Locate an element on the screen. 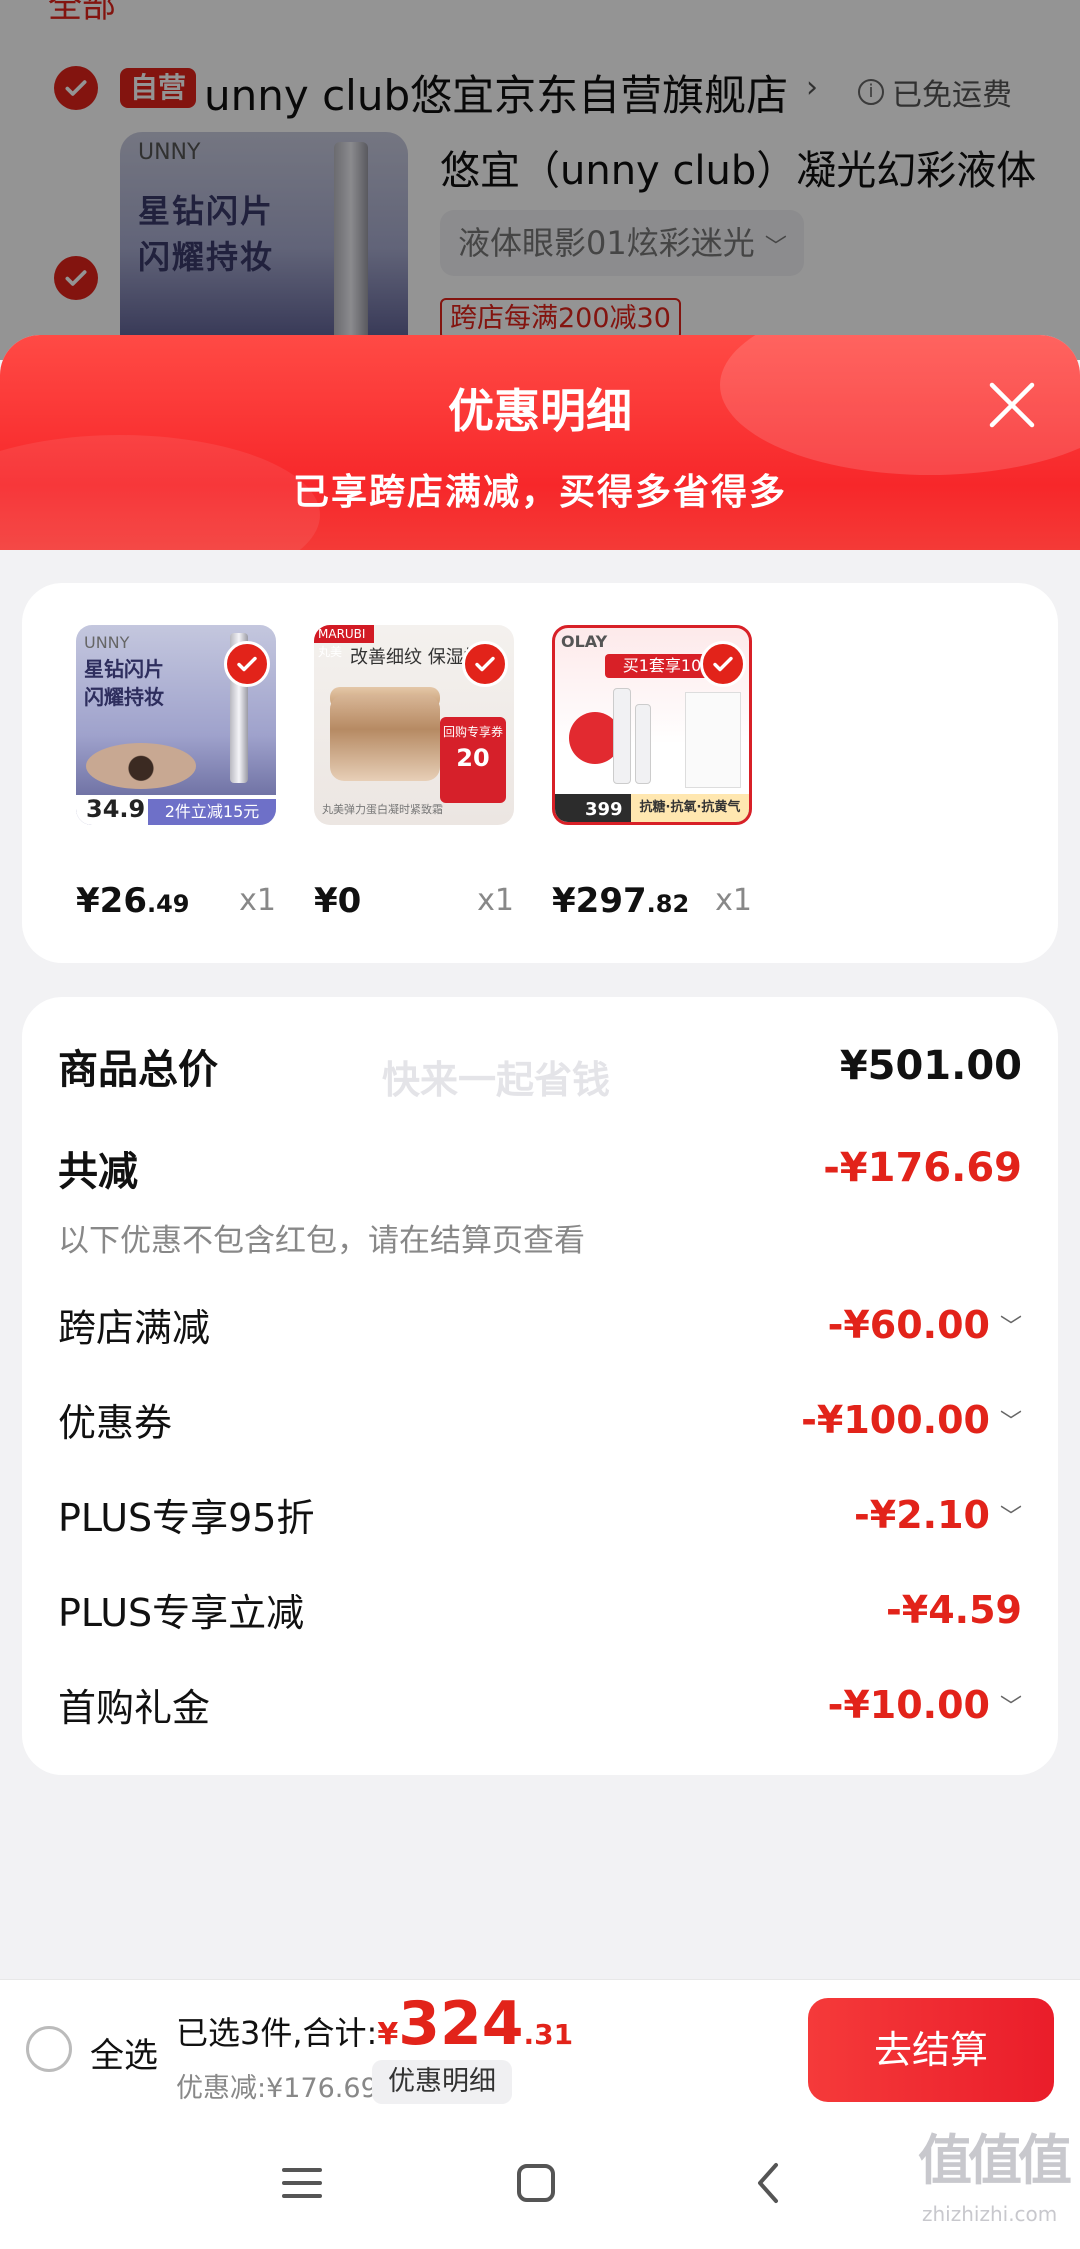 The image size is (1080, 2249). product-item: OLAY 买1套享10件 399 抗糖·抗氧·抗黄气 ¥297.82 x1 is located at coordinates (652, 775).